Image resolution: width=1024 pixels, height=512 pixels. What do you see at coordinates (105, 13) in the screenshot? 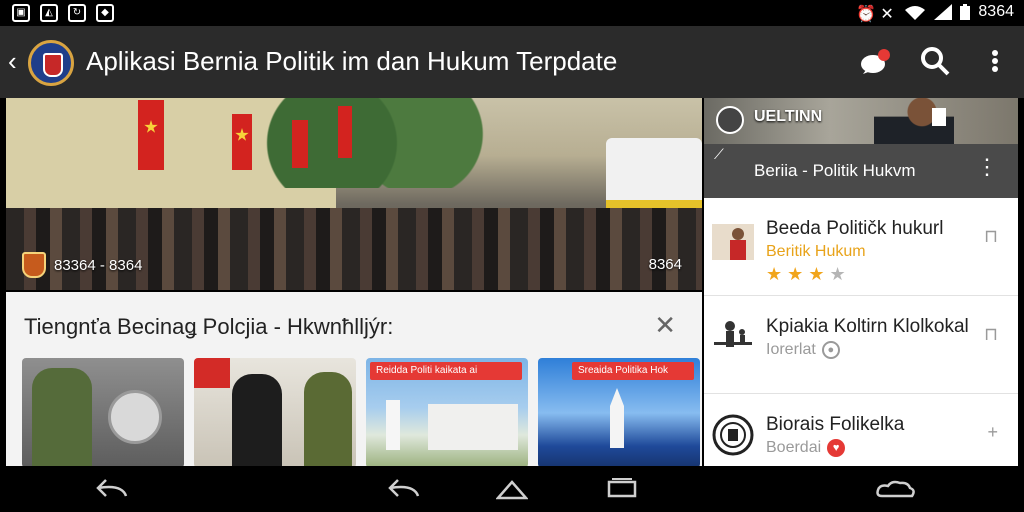
I see `notification-icon: ◆` at bounding box center [105, 13].